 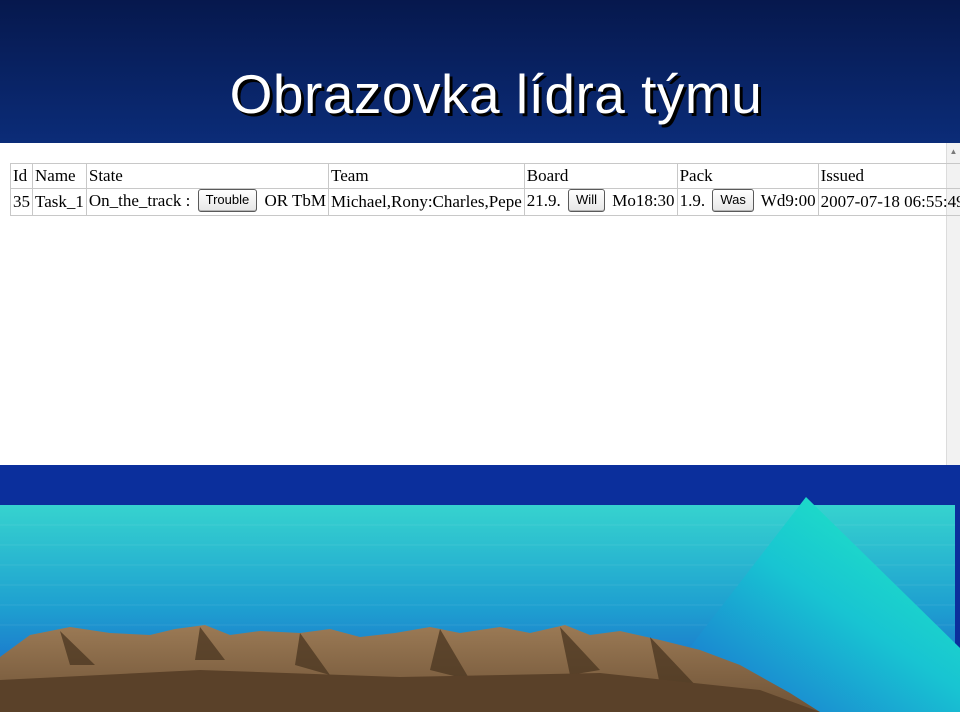 What do you see at coordinates (543, 200) in the screenshot?
I see `board-date: 21.9.` at bounding box center [543, 200].